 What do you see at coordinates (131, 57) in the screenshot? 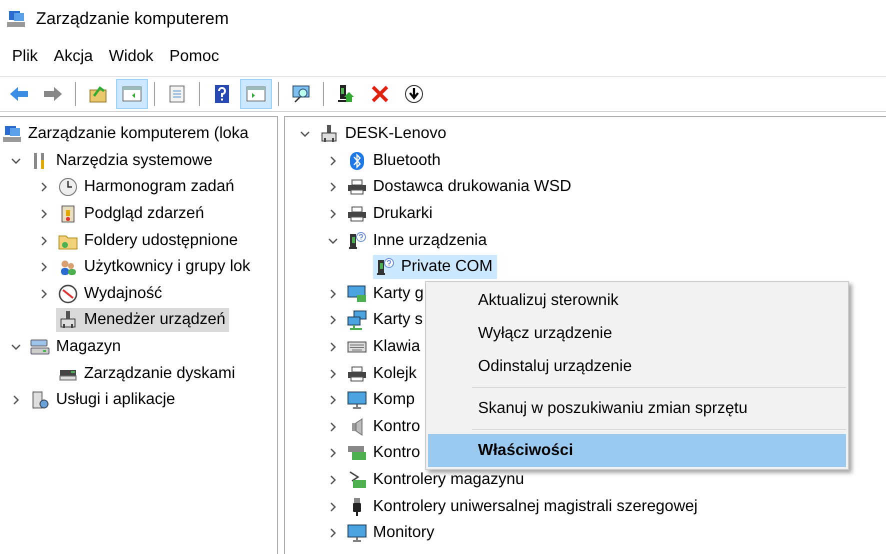
I see `menu-item: Widok` at bounding box center [131, 57].